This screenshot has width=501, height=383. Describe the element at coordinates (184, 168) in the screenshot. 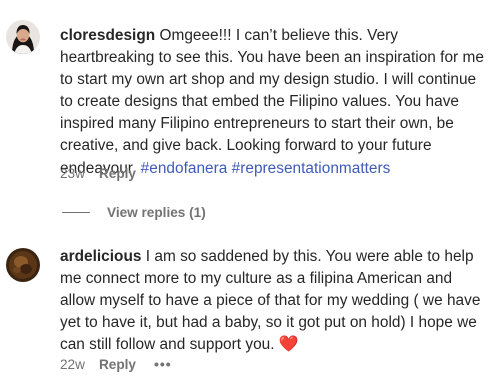

I see `hashtag-link: #endofanera` at that location.